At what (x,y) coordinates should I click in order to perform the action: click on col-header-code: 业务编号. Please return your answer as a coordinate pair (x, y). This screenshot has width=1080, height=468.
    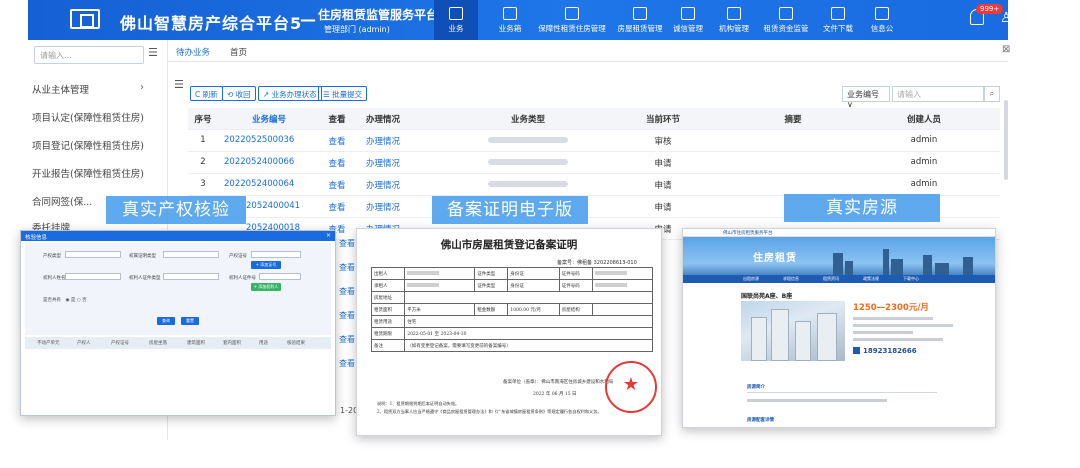
    Looking at the image, I should click on (268, 120).